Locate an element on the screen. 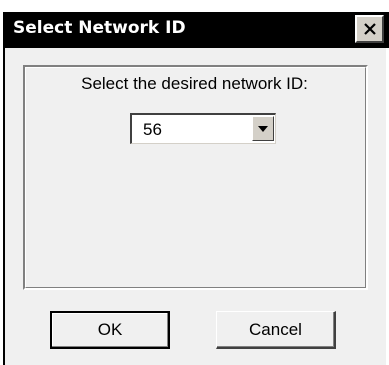  ok-button: OK is located at coordinates (110, 330).